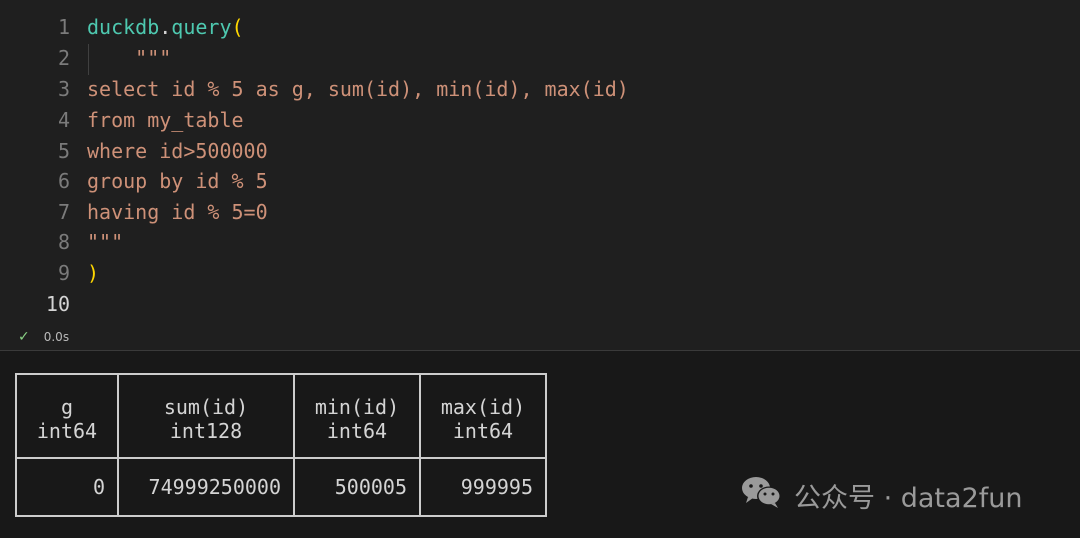 Image resolution: width=1080 pixels, height=538 pixels. I want to click on code-line-7: 7 having id % 5=0, so click(540, 212).